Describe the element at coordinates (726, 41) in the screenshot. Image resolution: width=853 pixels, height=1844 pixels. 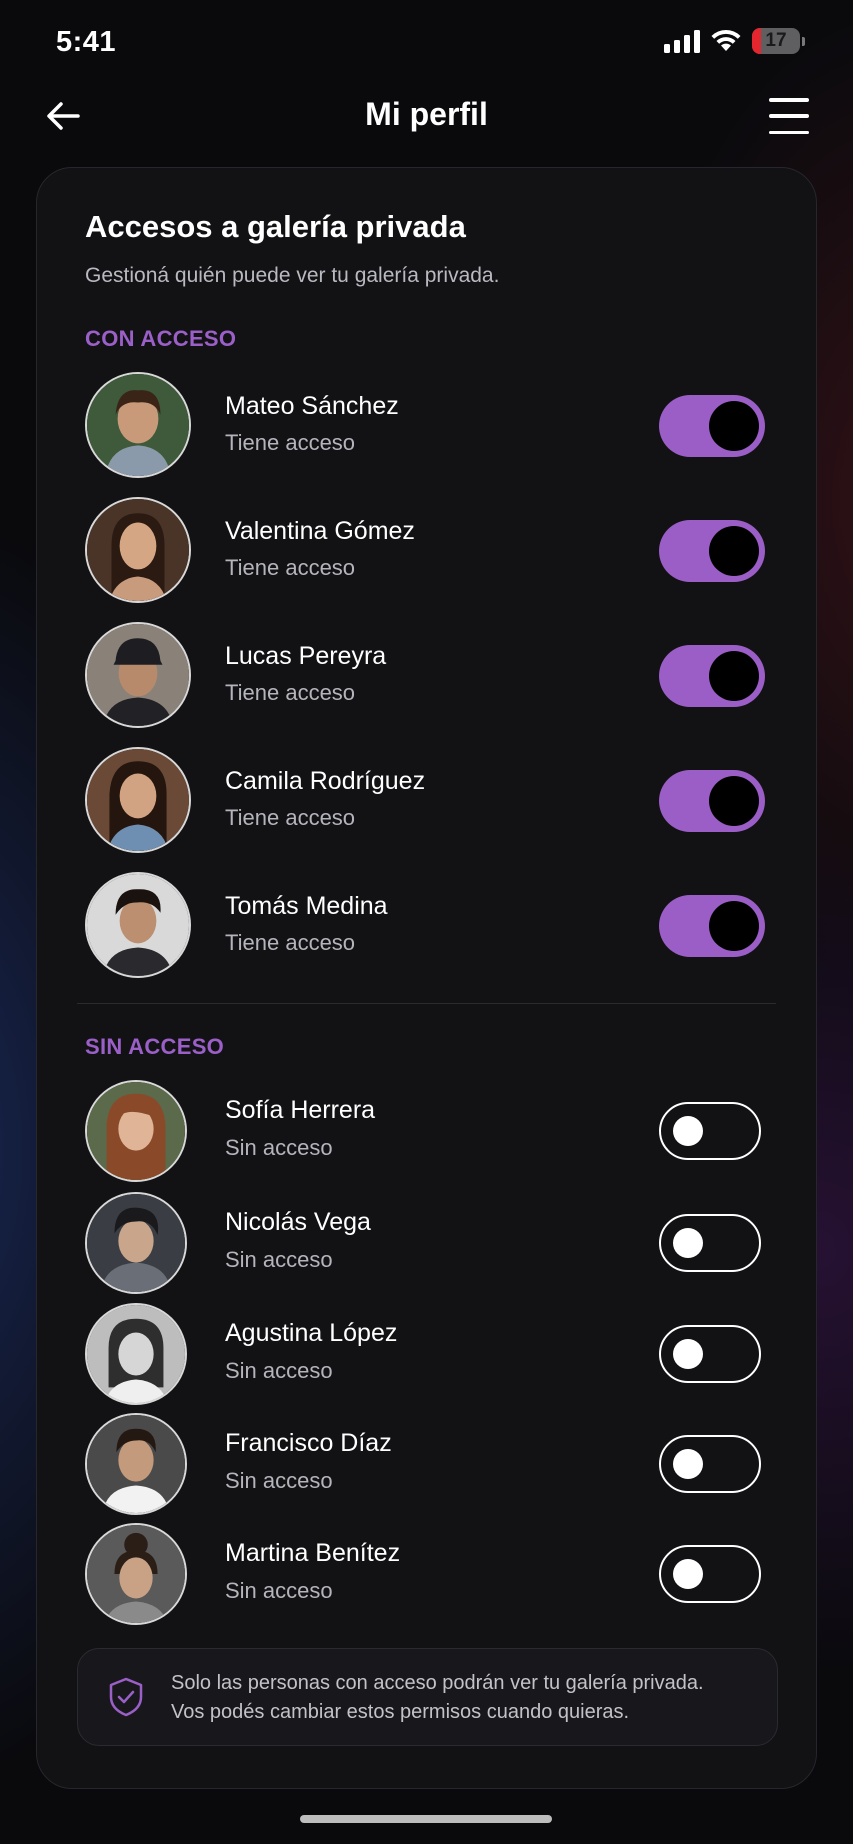
I see `wifi-icon` at that location.